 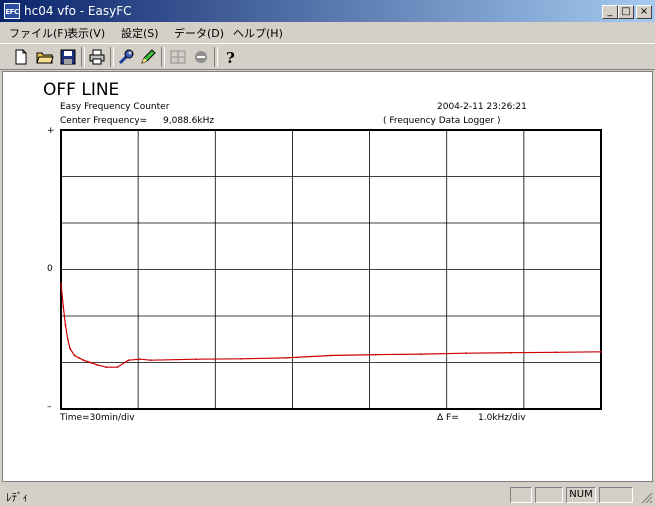 I want to click on app-name-label: Easy Frequency Counter, so click(x=115, y=107).